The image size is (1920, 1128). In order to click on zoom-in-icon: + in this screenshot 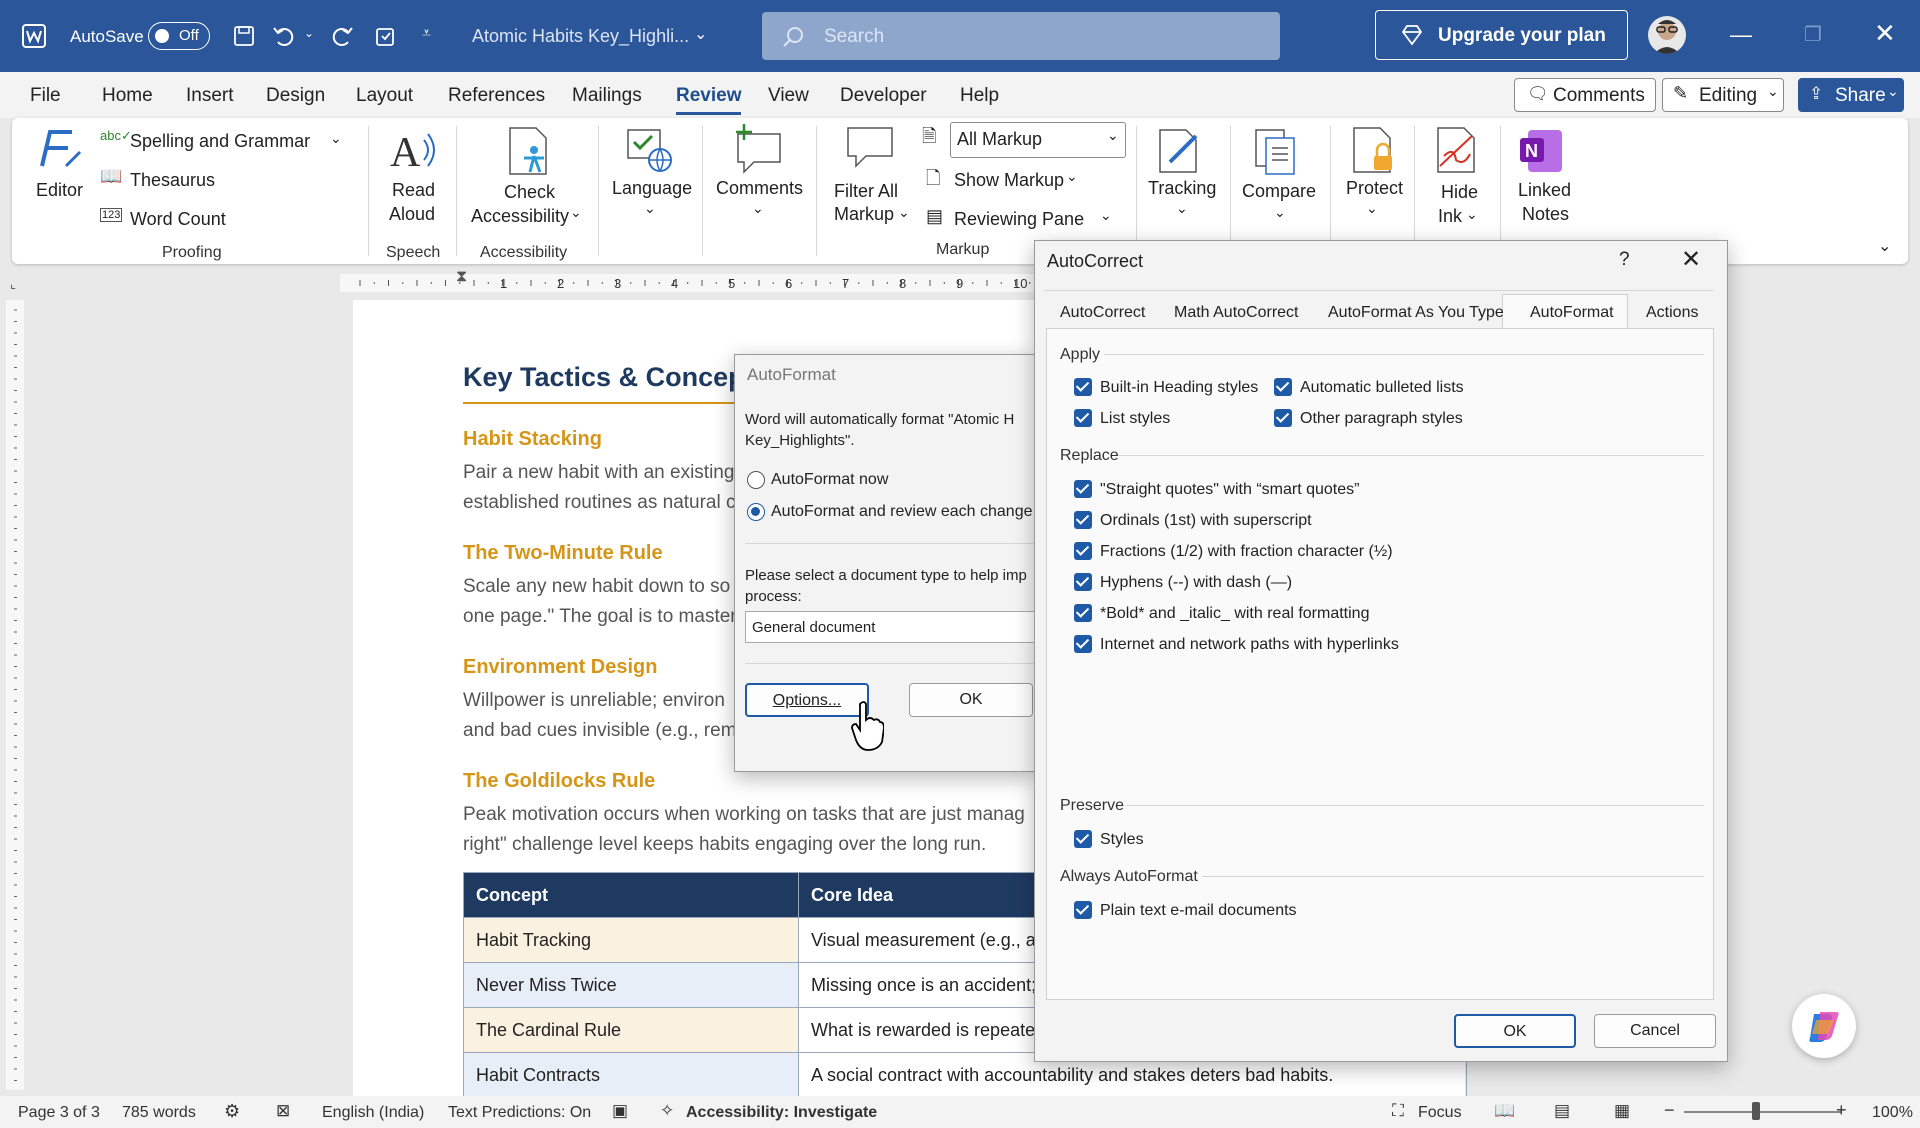, I will do `click(1841, 1110)`.